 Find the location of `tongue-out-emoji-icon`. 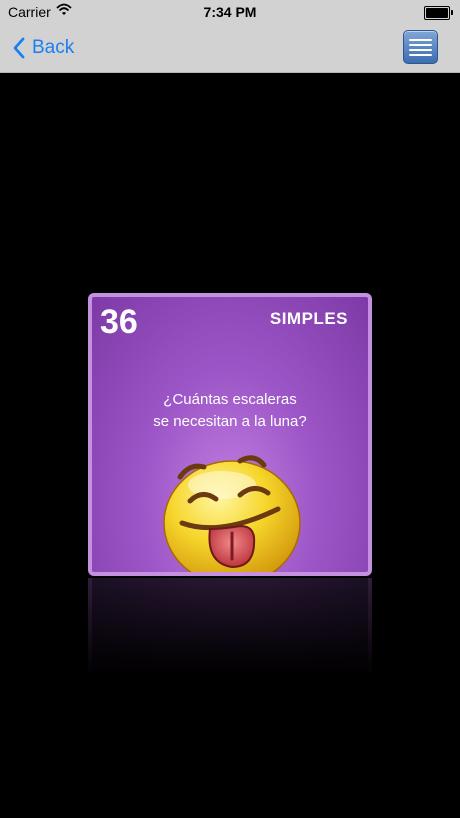

tongue-out-emoji-icon is located at coordinates (232, 511).